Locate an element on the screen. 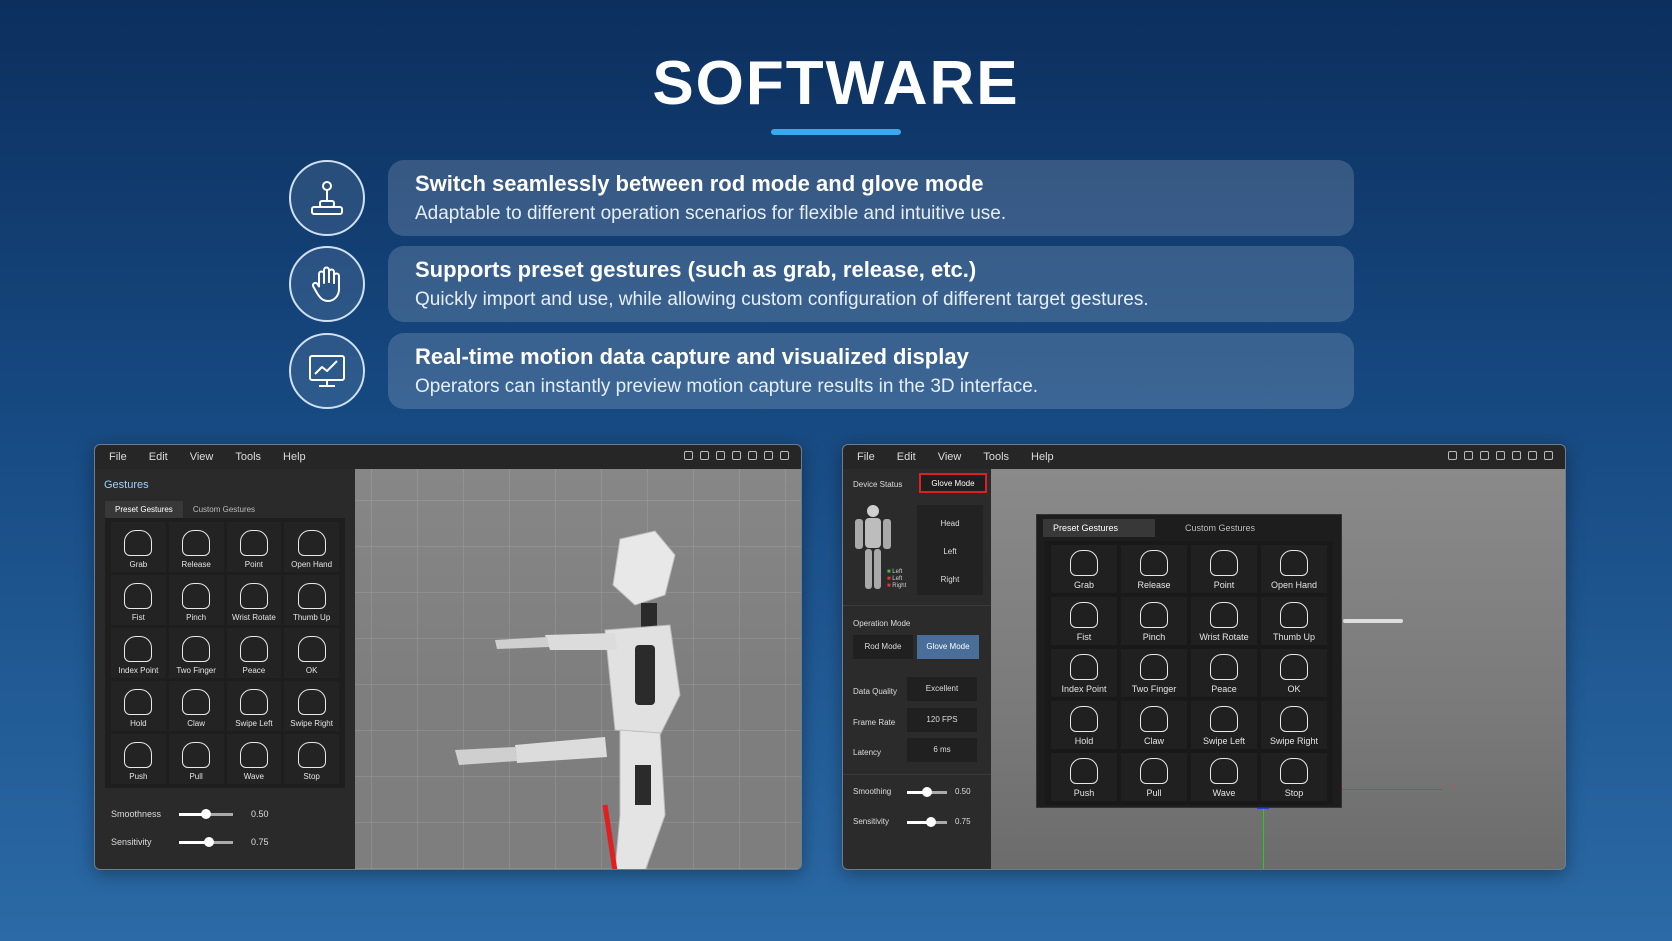 The image size is (1672, 941). gesture-label: Swipe Left is located at coordinates (254, 723).